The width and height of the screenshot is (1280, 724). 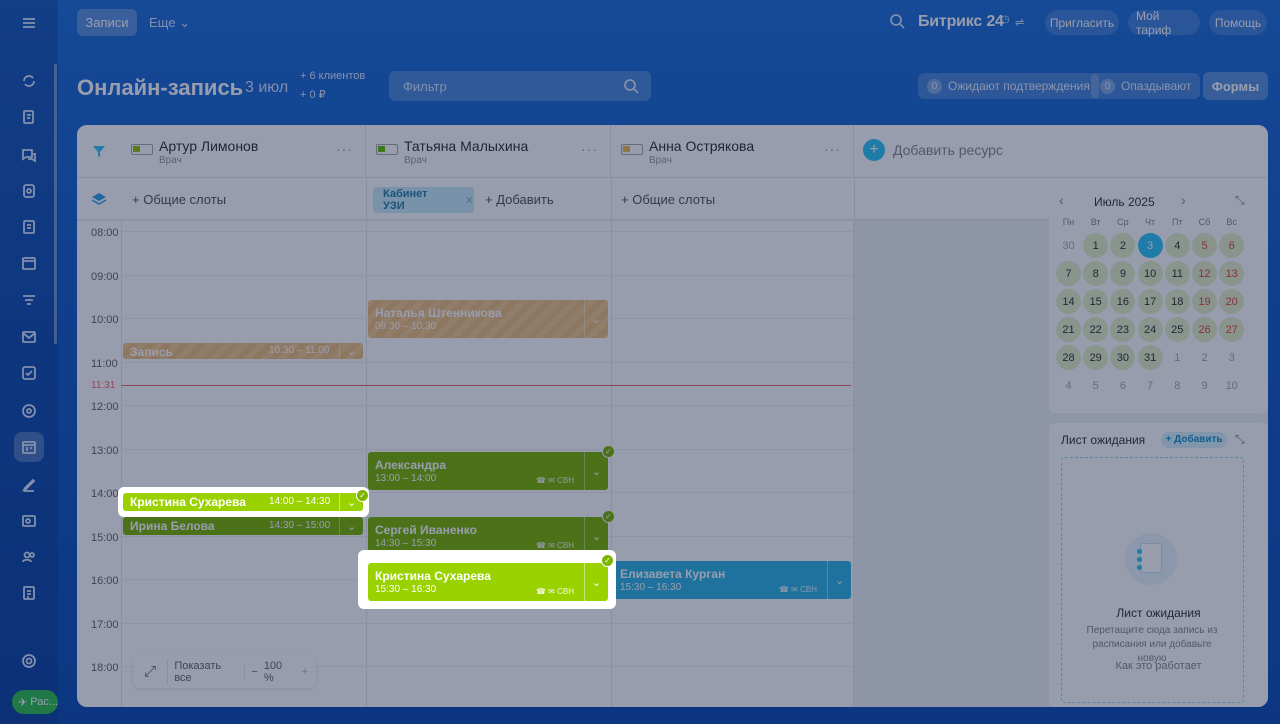 I want to click on settings-sliders-icon: ⇌, so click(x=1019, y=22).